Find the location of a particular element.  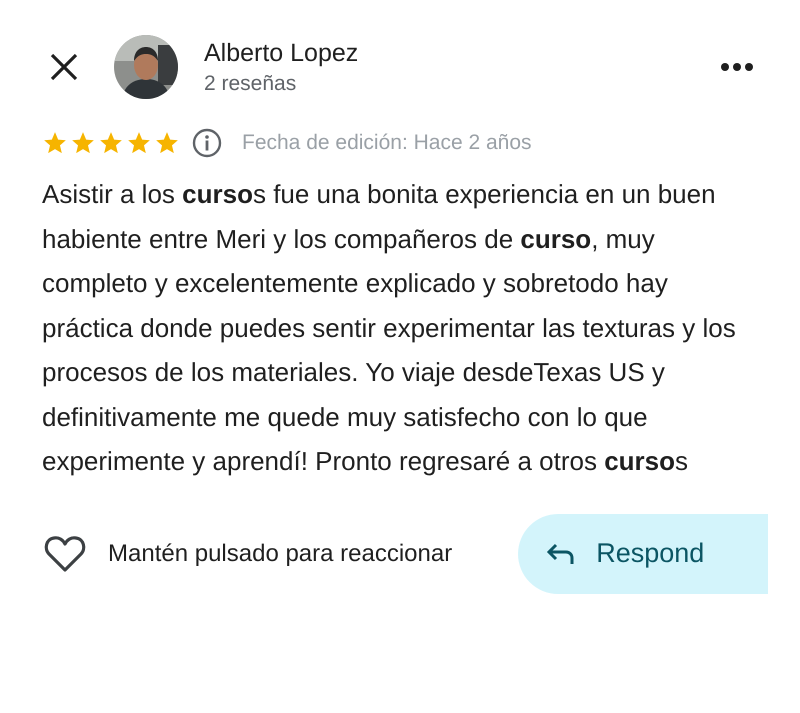

close-icon is located at coordinates (64, 67).